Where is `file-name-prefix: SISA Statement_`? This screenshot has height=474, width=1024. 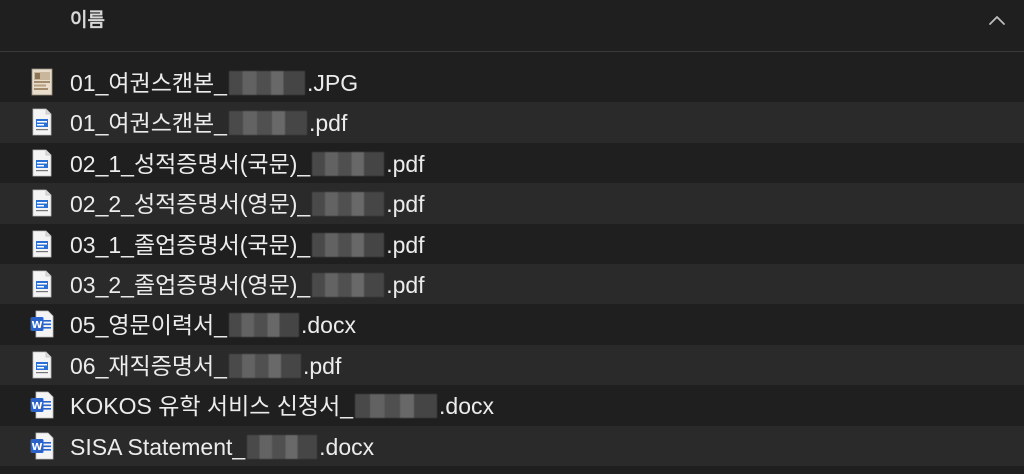 file-name-prefix: SISA Statement_ is located at coordinates (158, 446).